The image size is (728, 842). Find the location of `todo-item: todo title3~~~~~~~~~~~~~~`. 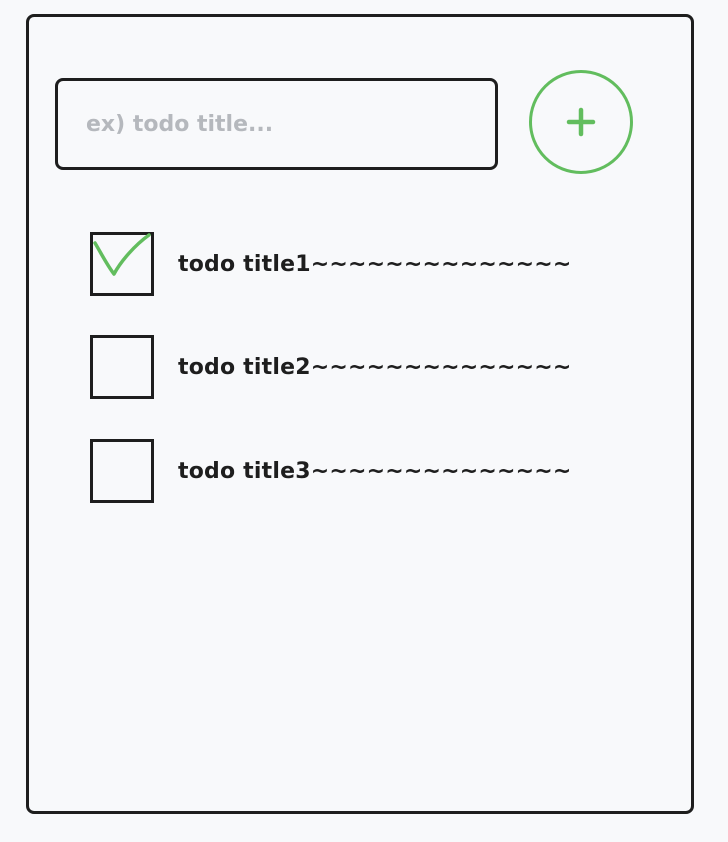

todo-item: todo title3~~~~~~~~~~~~~~ is located at coordinates (331, 471).